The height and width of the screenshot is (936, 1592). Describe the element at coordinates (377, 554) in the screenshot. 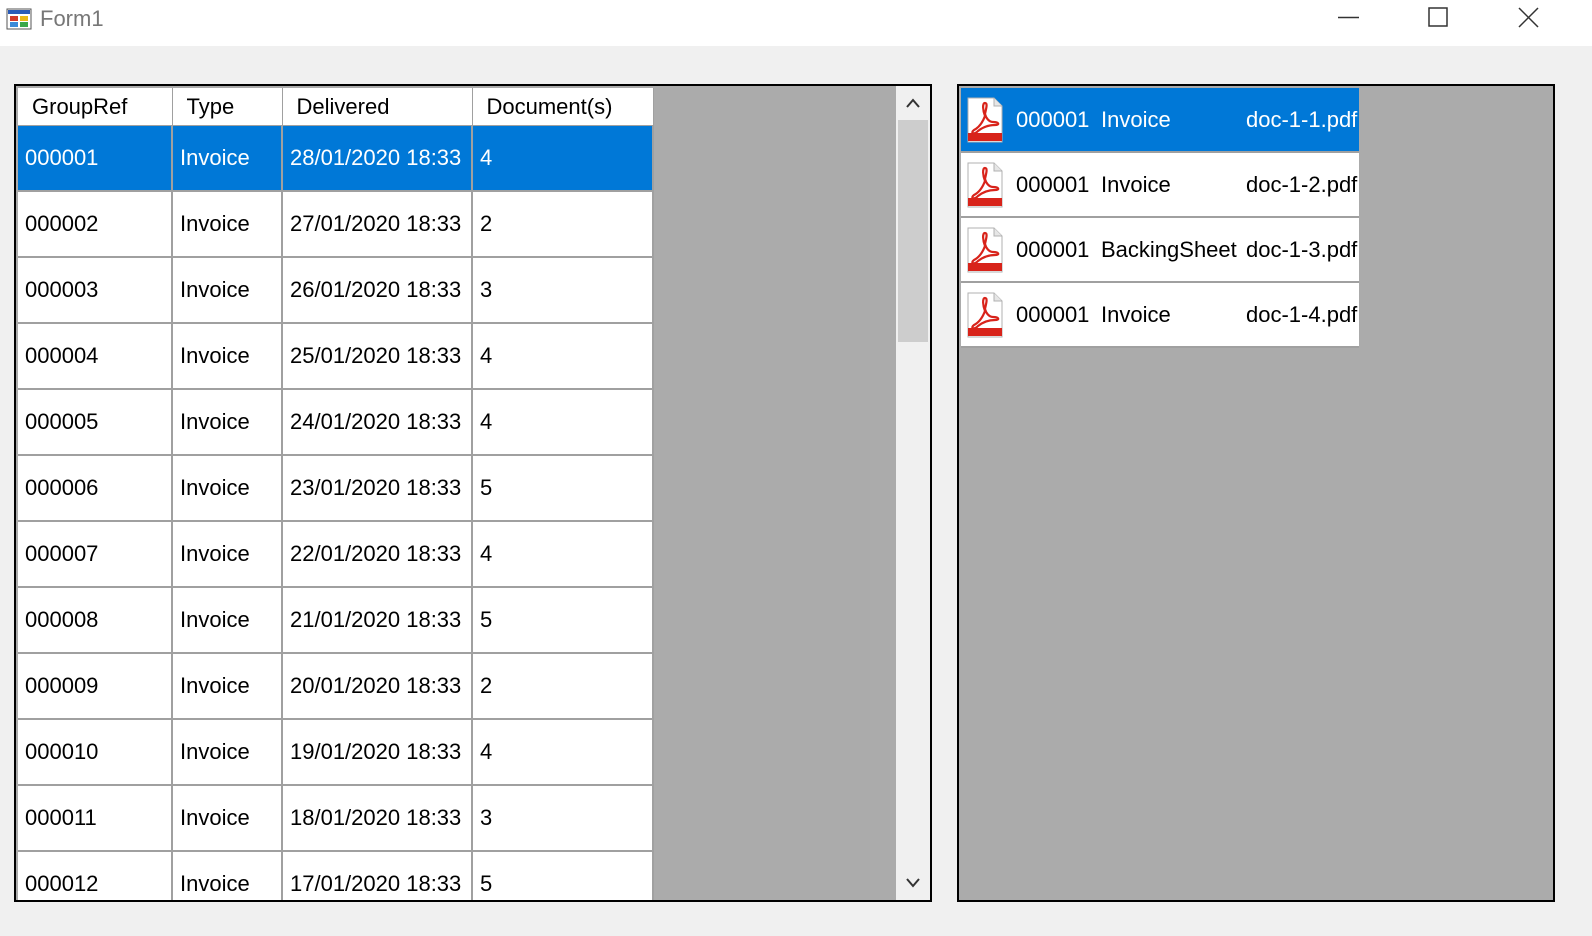

I see `cell-delivered: 22/01/2020 18:33` at that location.